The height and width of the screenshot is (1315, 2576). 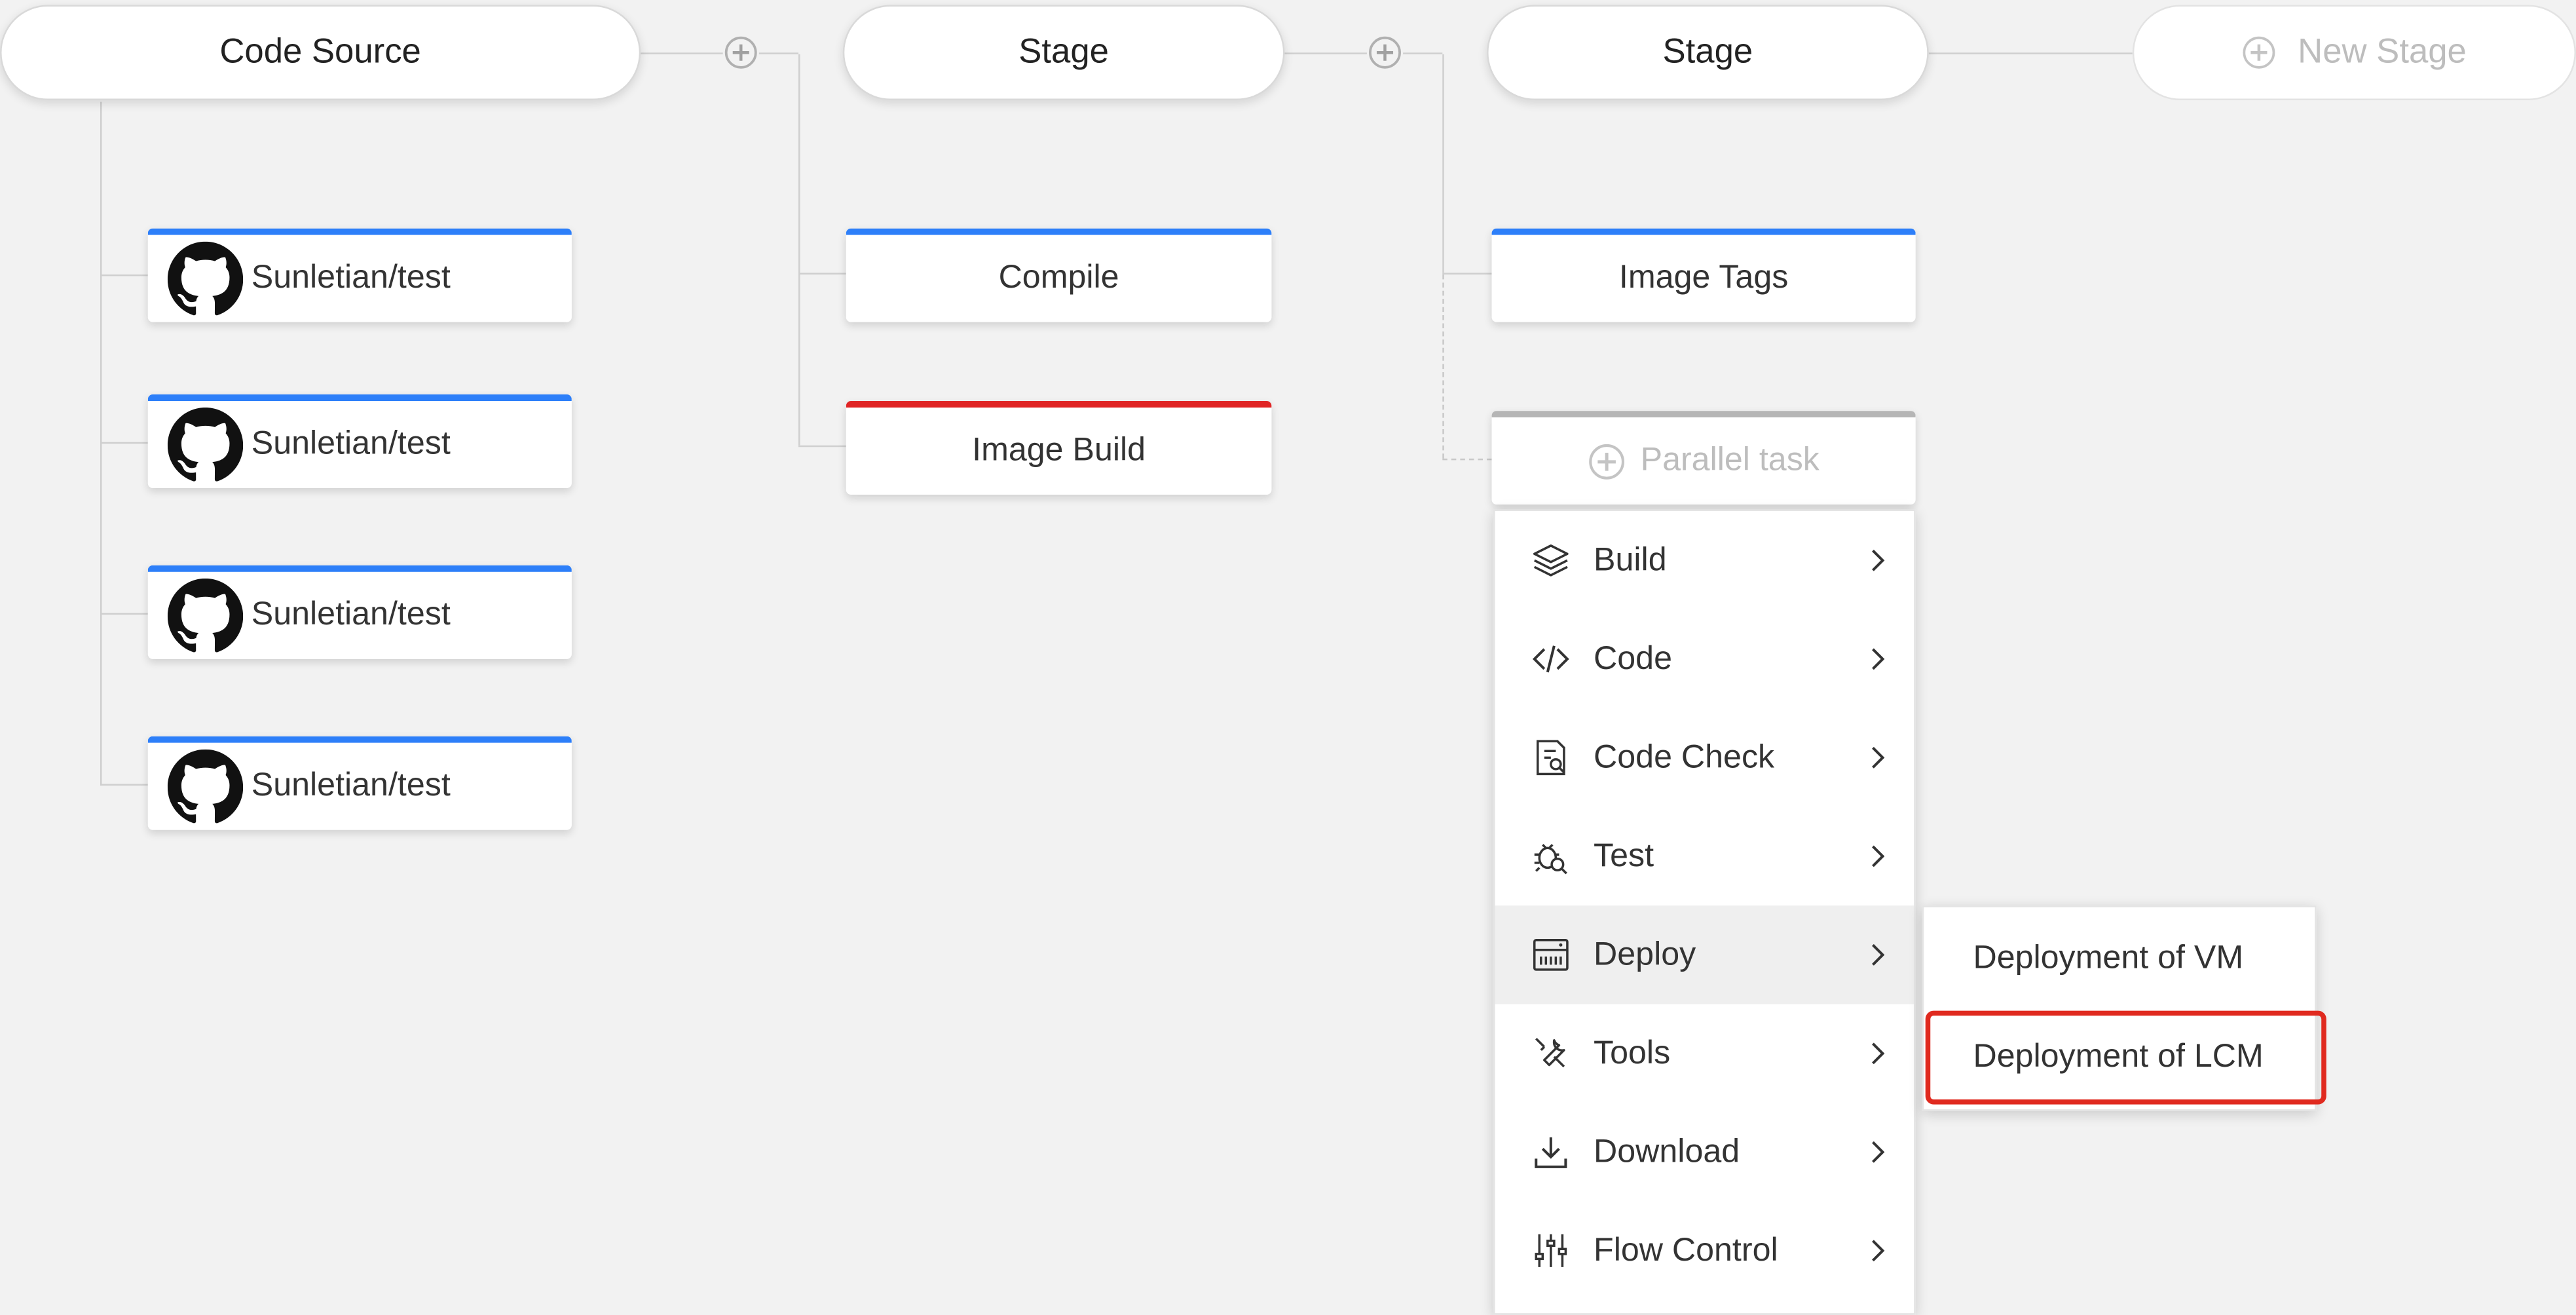 I want to click on parallel-task-label: Parallel task, so click(x=1730, y=460).